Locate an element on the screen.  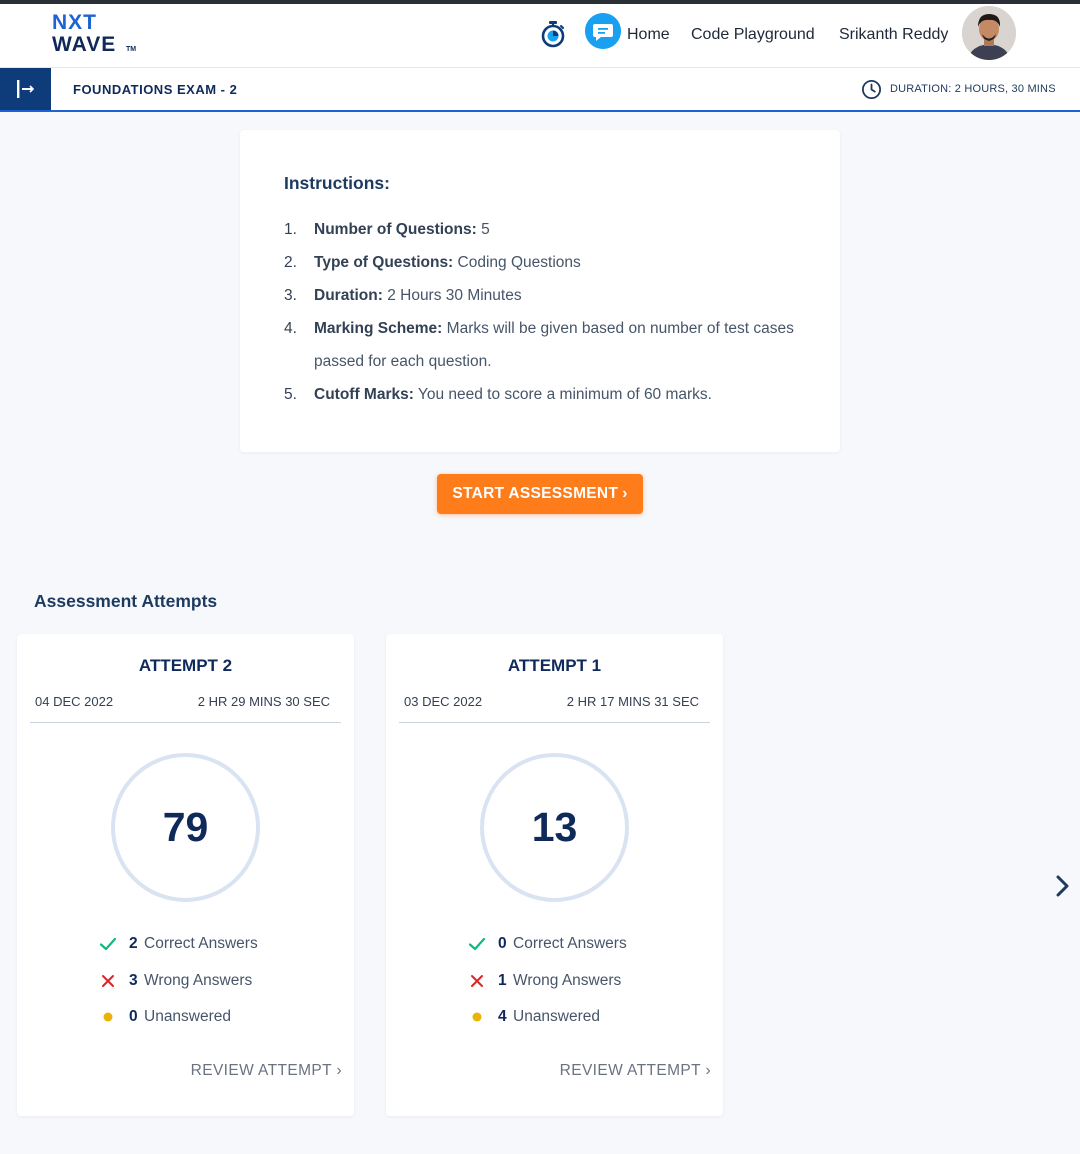
logo-line-1: NXT is located at coordinates (74, 22).